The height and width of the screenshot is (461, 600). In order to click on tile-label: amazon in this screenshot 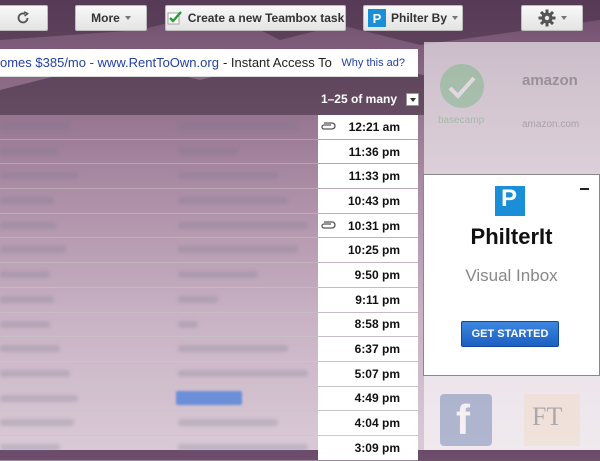, I will do `click(550, 80)`.